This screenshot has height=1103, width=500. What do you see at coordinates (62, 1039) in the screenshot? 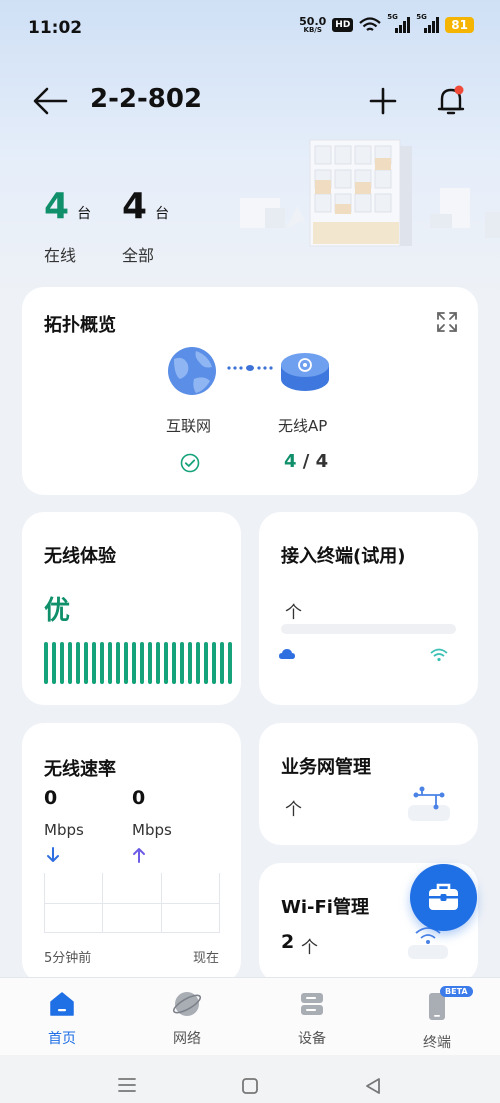
I see `nav-label-home: 首页` at bounding box center [62, 1039].